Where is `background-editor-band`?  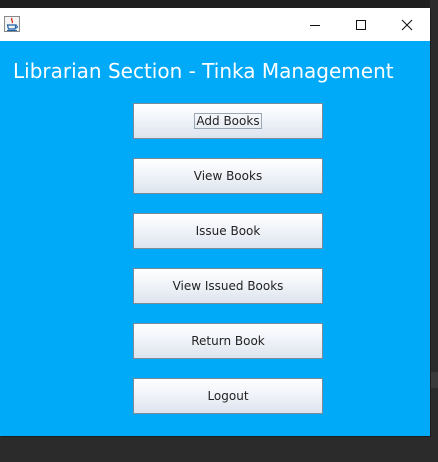
background-editor-band is located at coordinates (434, 380).